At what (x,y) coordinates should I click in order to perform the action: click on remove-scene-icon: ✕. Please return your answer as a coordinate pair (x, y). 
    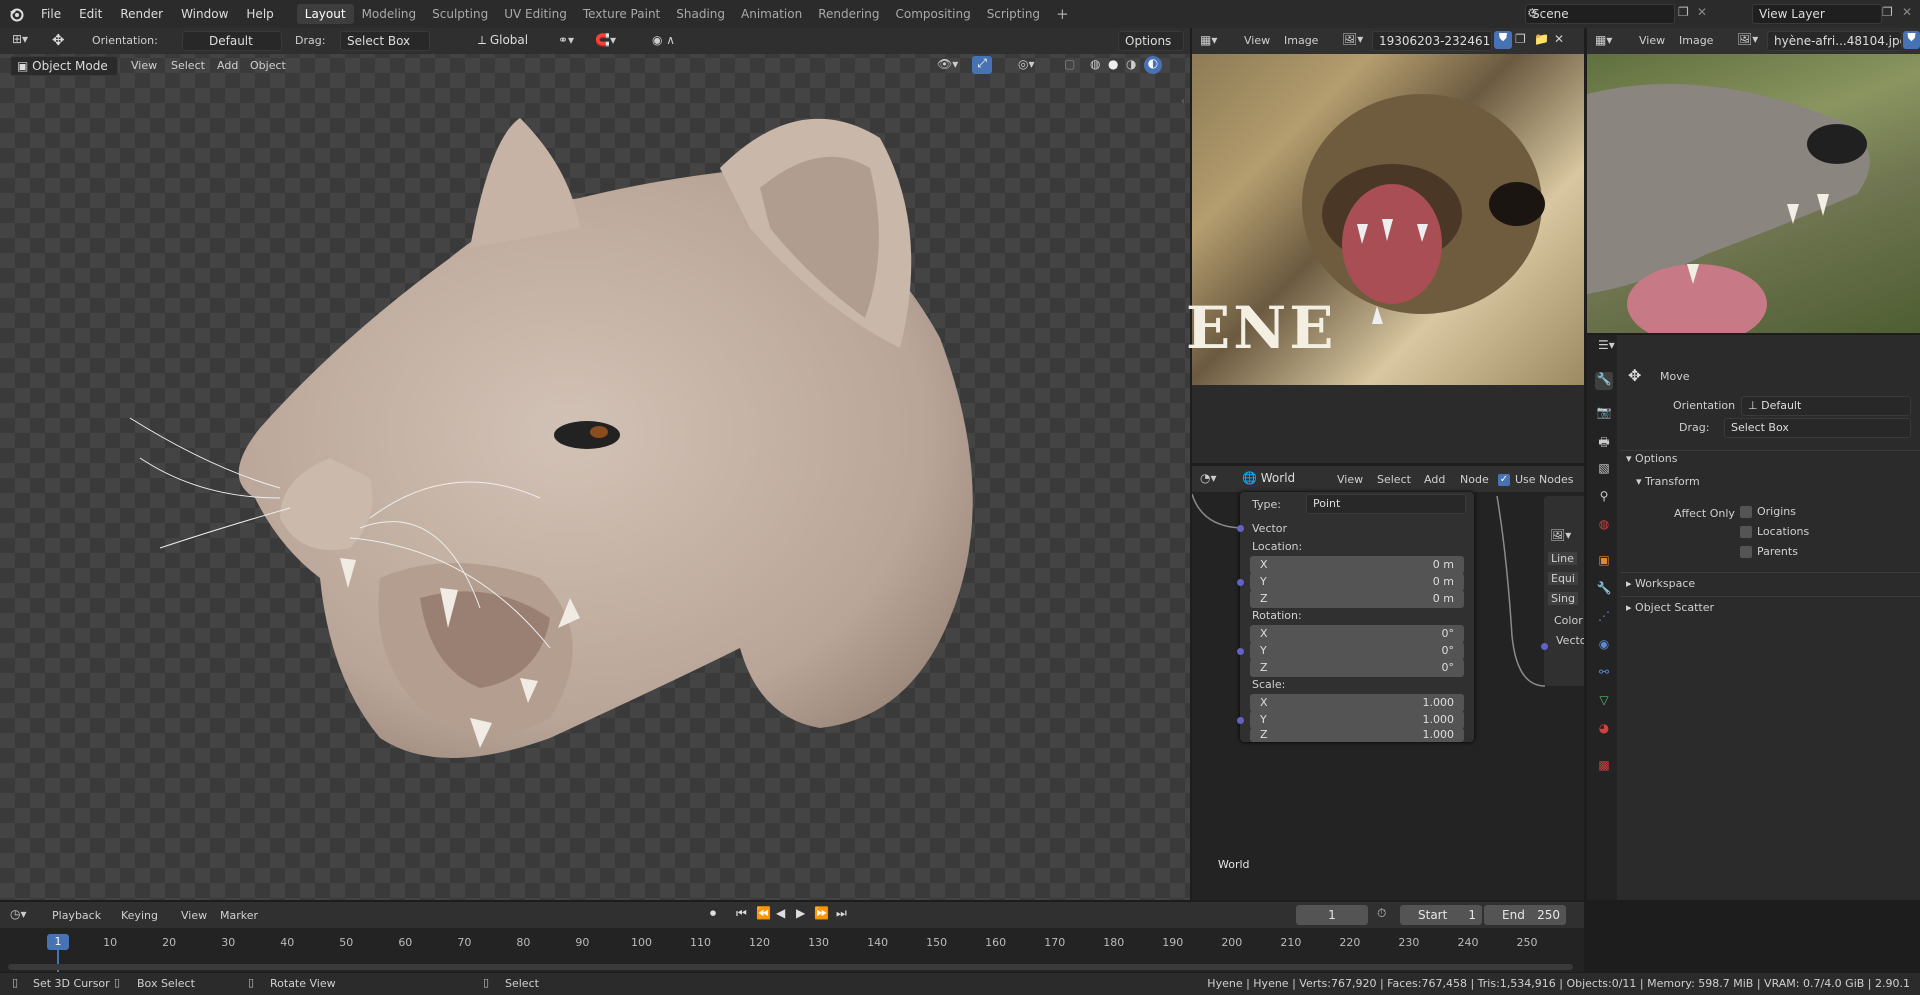
    Looking at the image, I should click on (1702, 12).